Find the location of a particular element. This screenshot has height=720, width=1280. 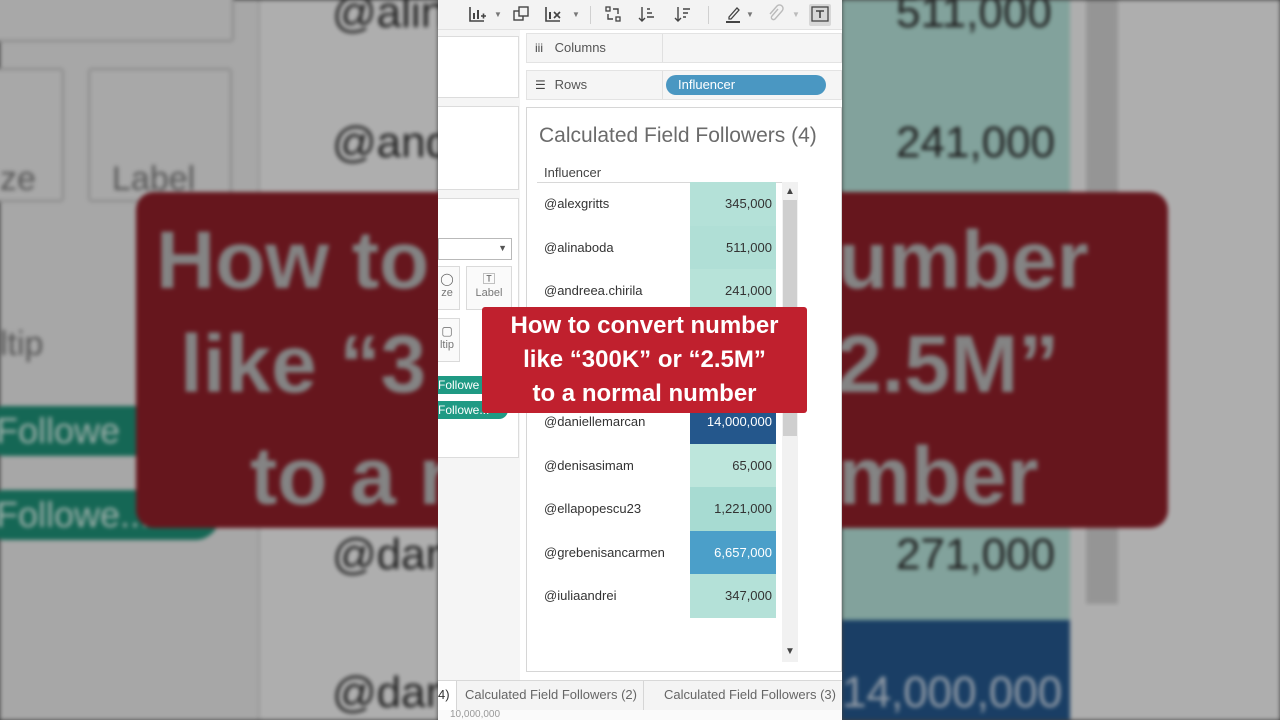

table-row: @alinaboda 511,000 is located at coordinates (657, 247).